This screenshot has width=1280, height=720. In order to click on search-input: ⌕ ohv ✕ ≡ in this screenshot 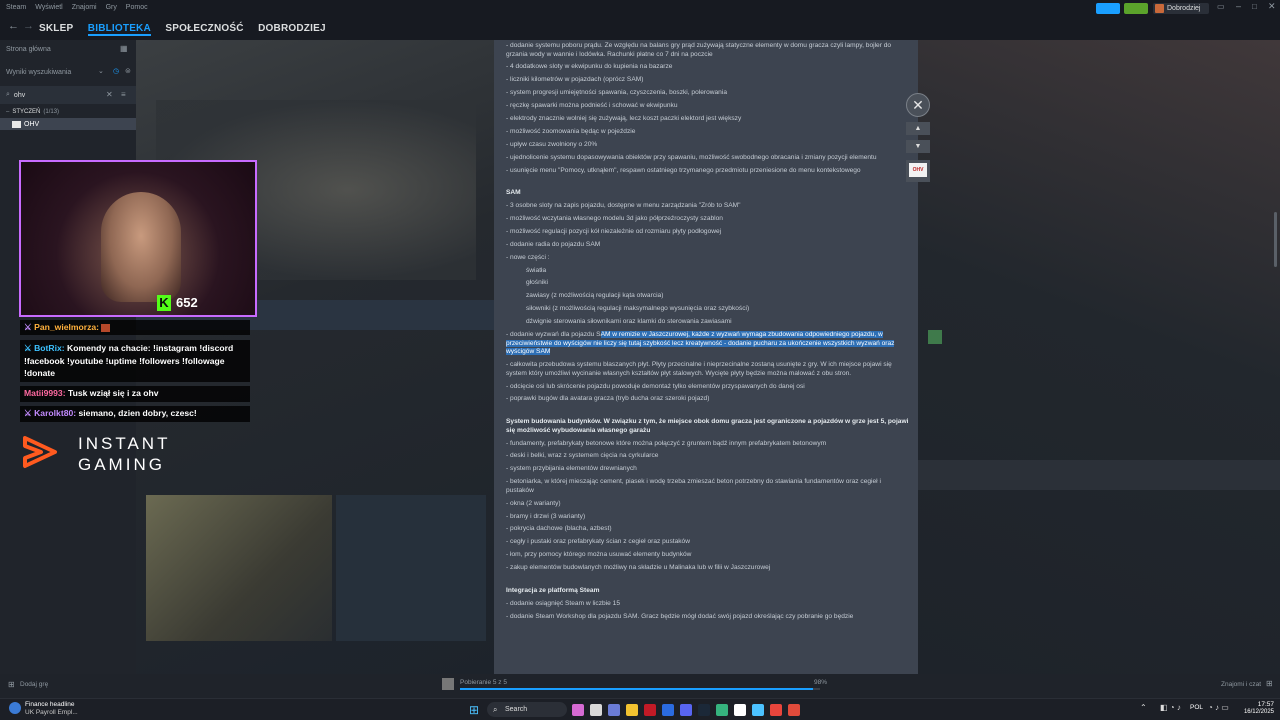, I will do `click(68, 95)`.